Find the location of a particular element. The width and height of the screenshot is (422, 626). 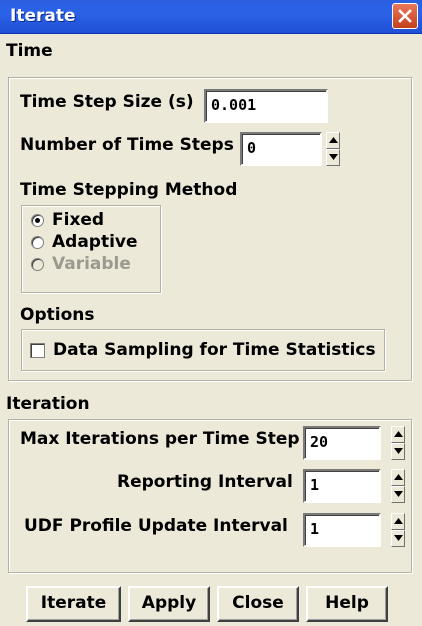

max-iterations-input: 20 is located at coordinates (342, 443).